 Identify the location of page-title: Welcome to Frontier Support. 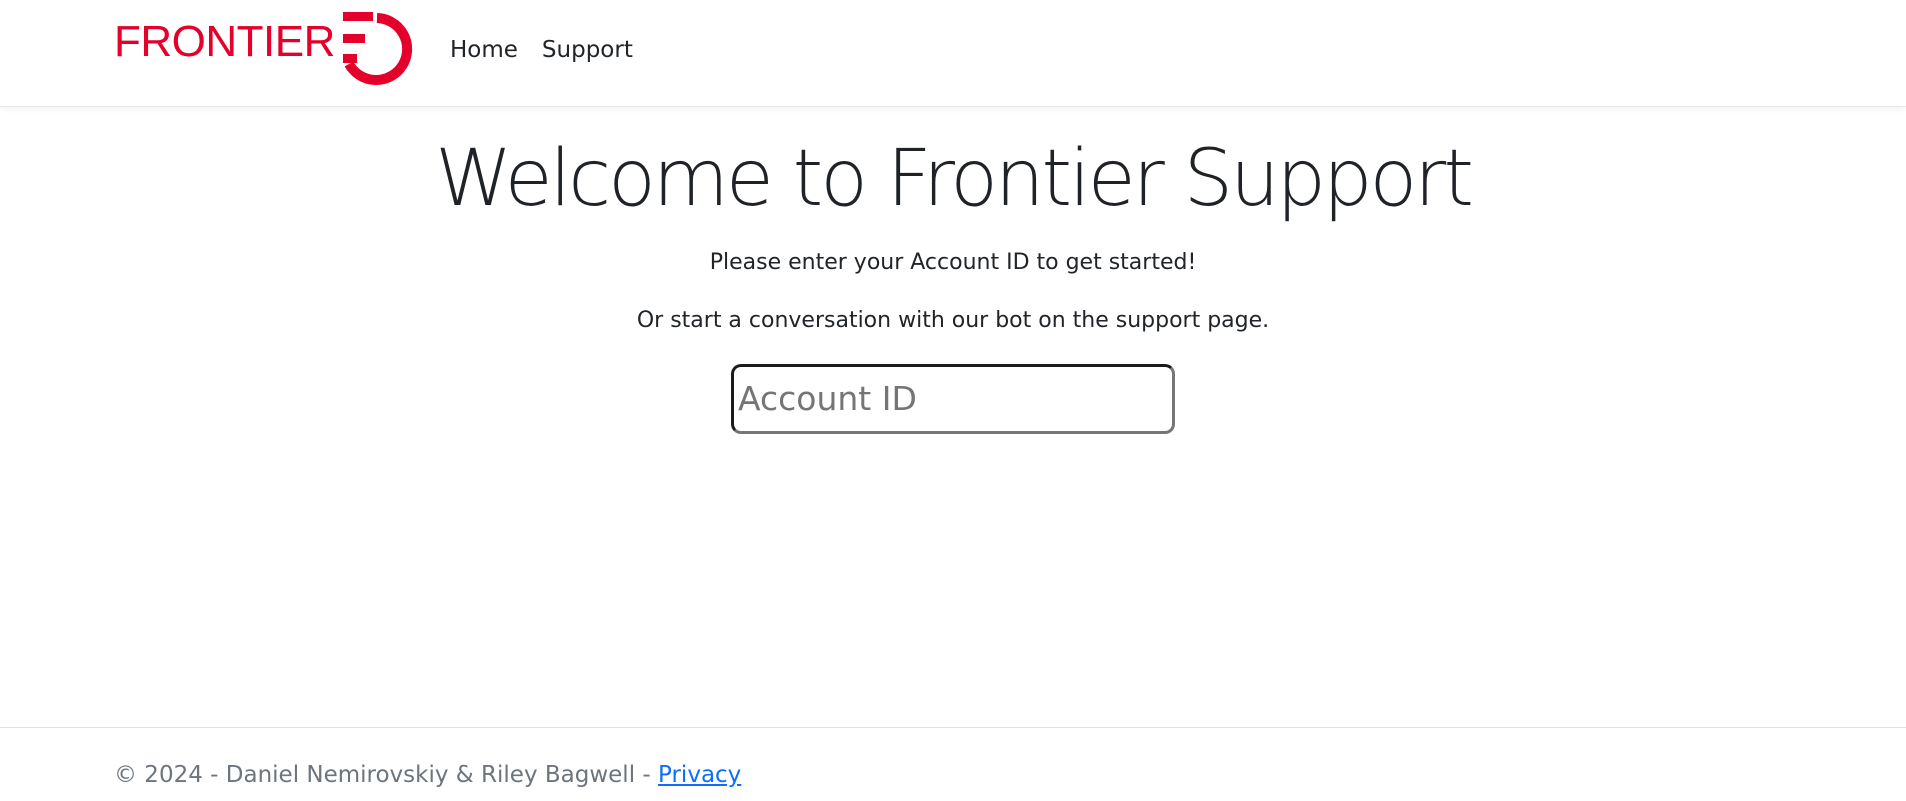
(954, 179).